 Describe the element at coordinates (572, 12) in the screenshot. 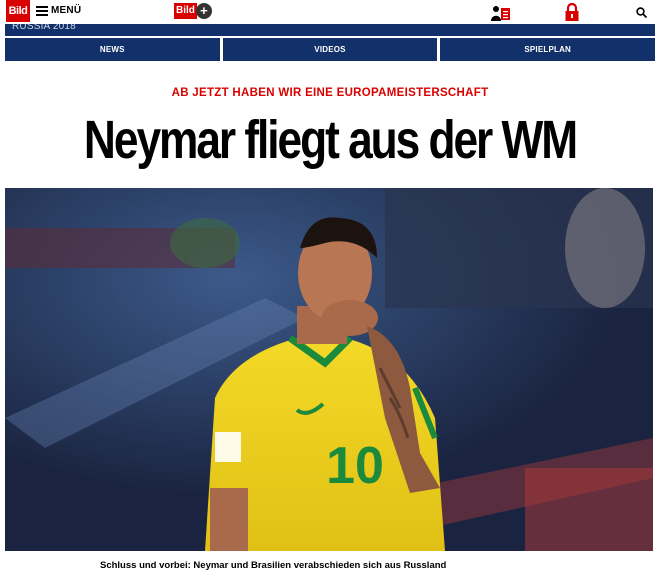

I see `lock-icon` at that location.